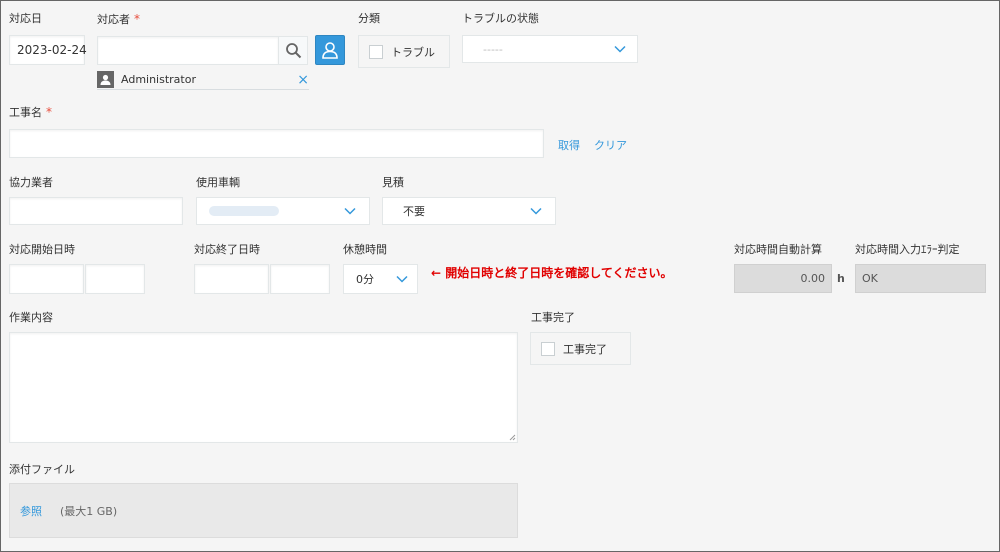  Describe the element at coordinates (300, 279) in the screenshot. I see `end-time-input` at that location.